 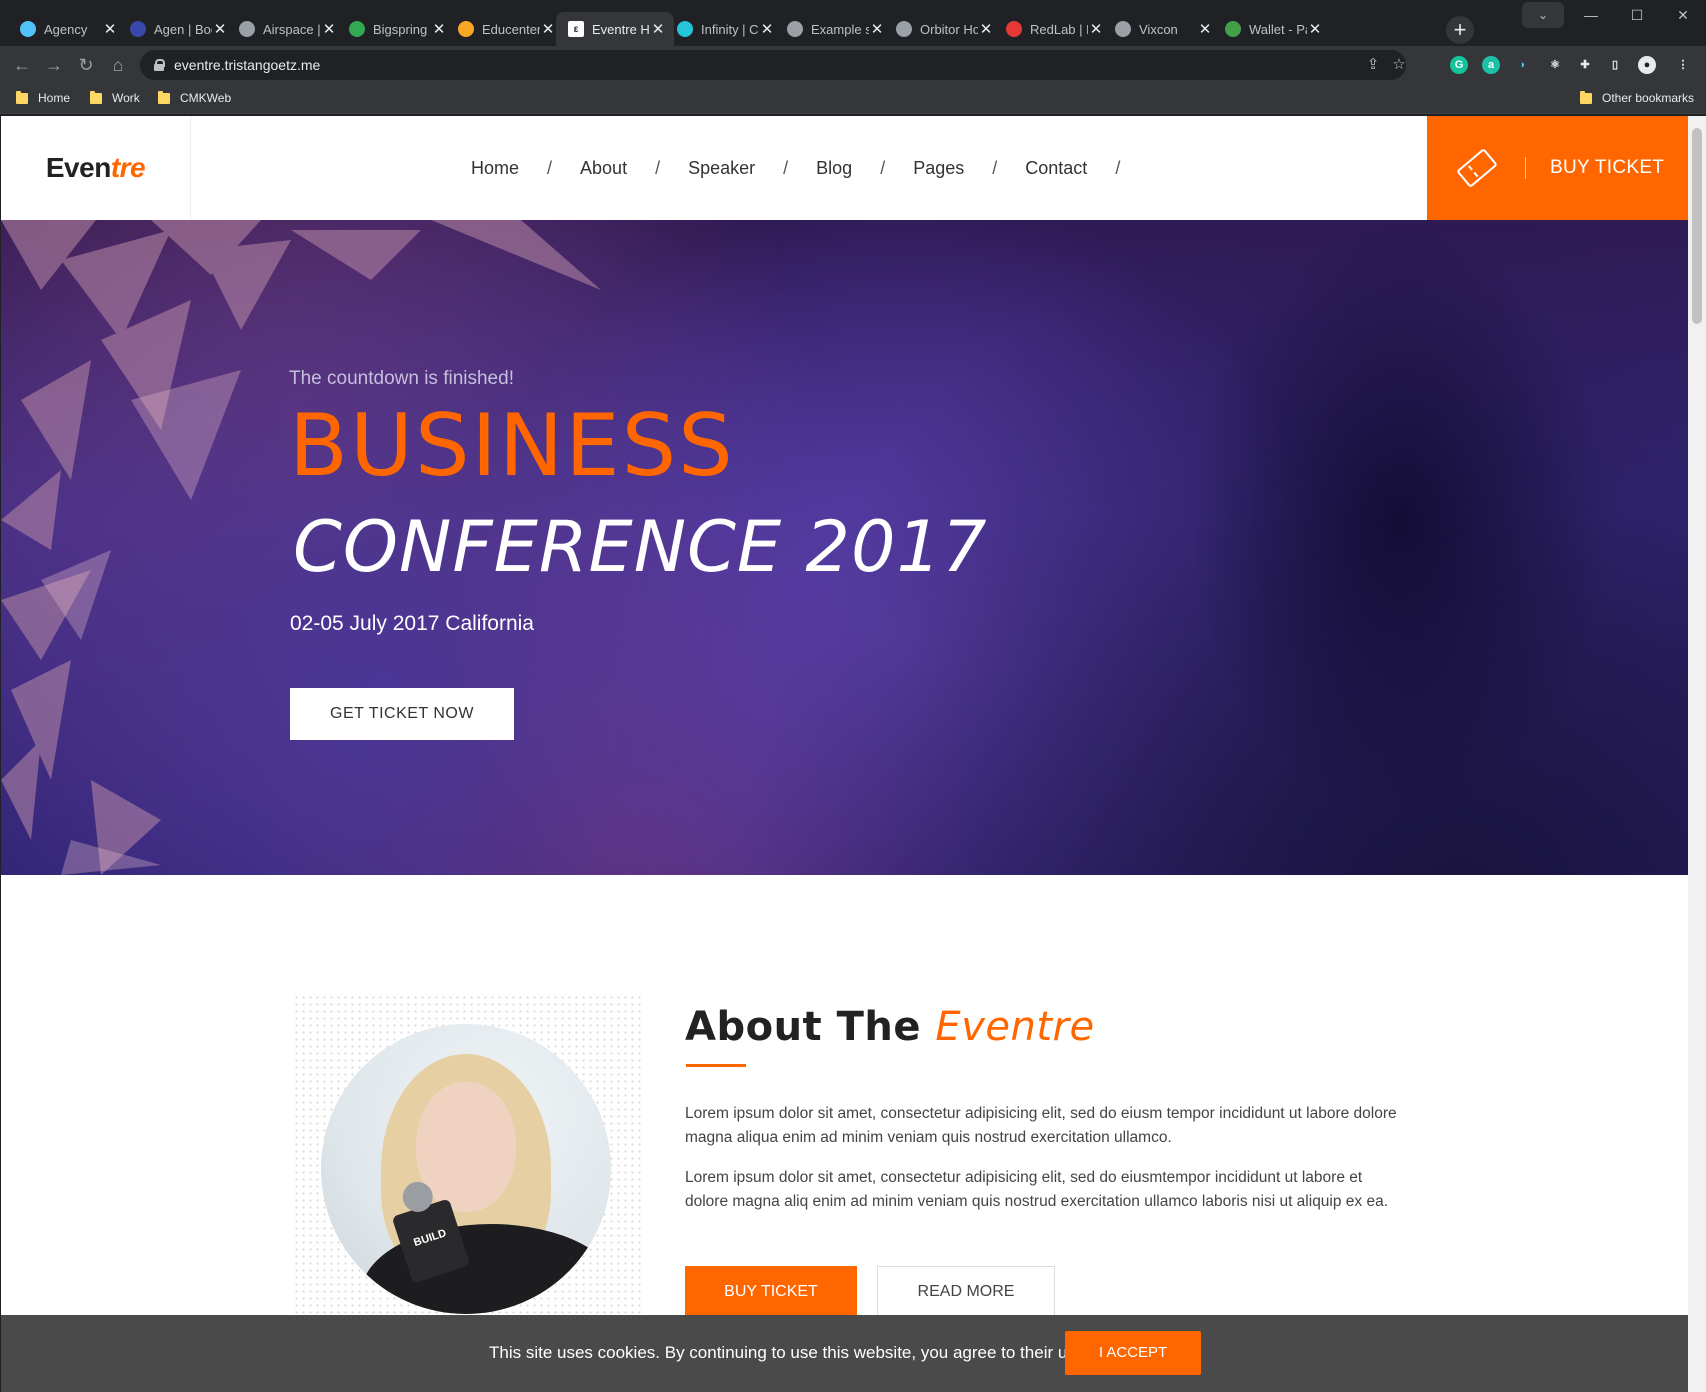 I want to click on browser-tab: Vixcon ✕, so click(x=1162, y=29).